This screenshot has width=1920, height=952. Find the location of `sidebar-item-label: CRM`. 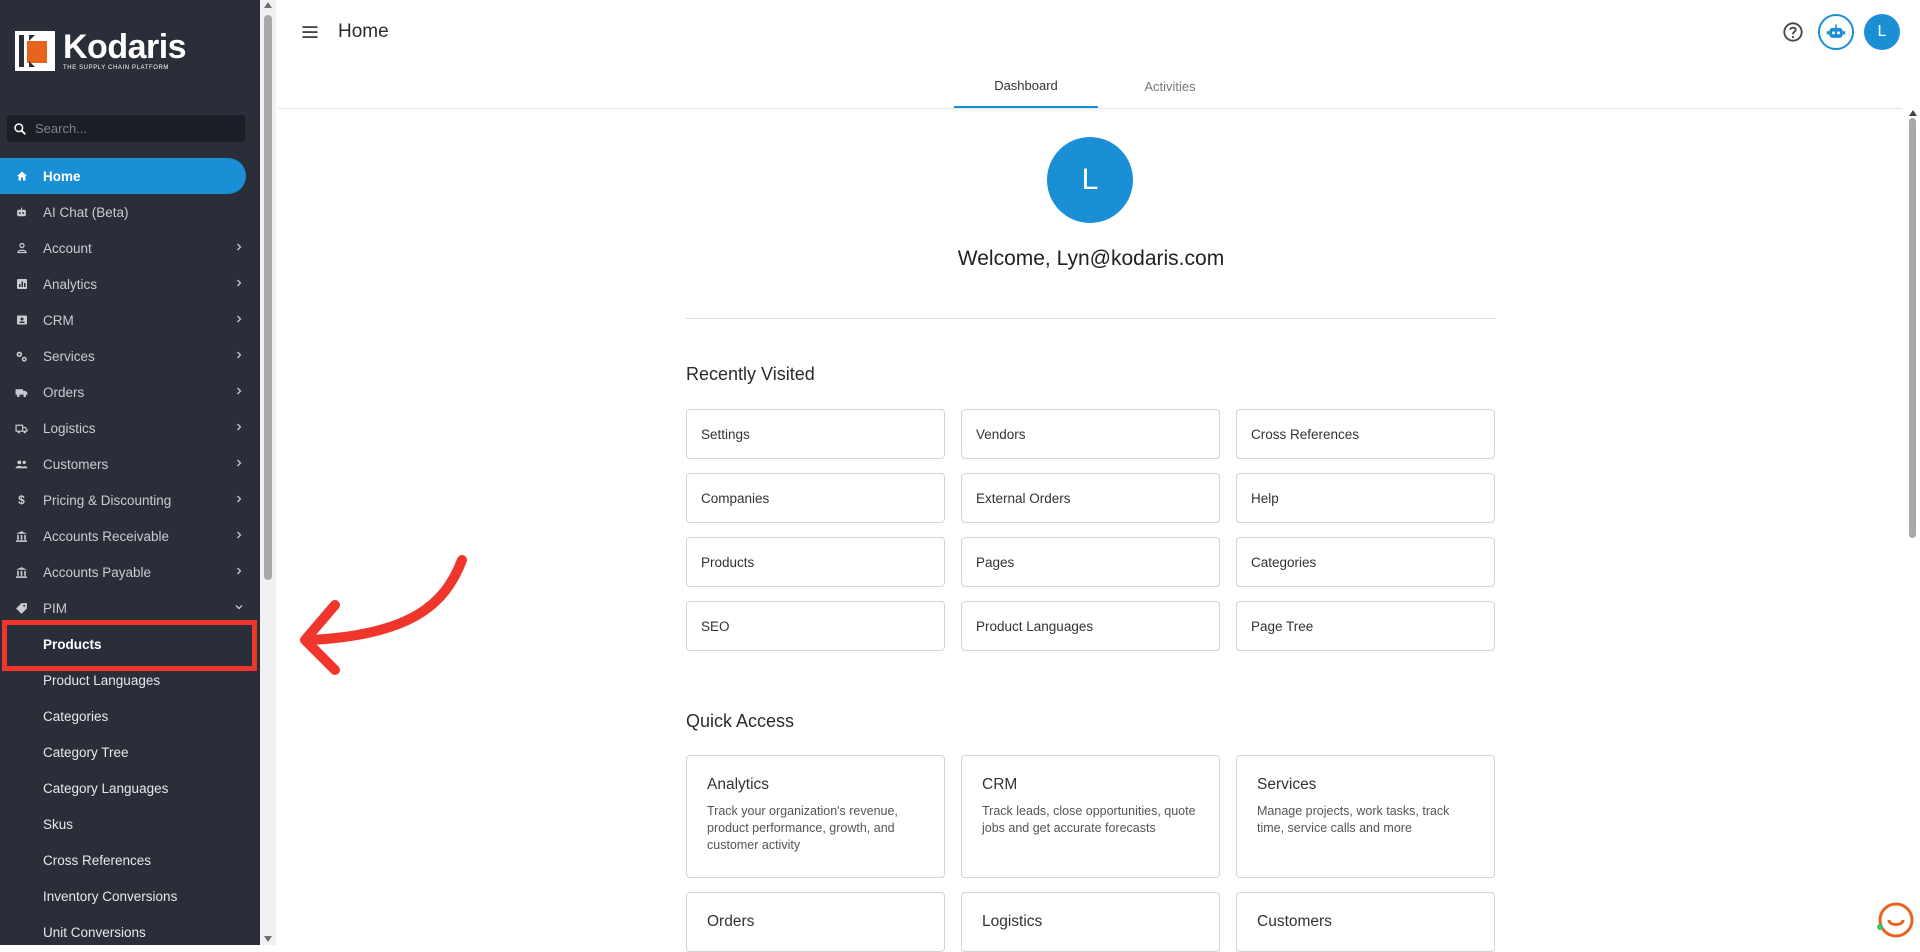

sidebar-item-label: CRM is located at coordinates (58, 320).